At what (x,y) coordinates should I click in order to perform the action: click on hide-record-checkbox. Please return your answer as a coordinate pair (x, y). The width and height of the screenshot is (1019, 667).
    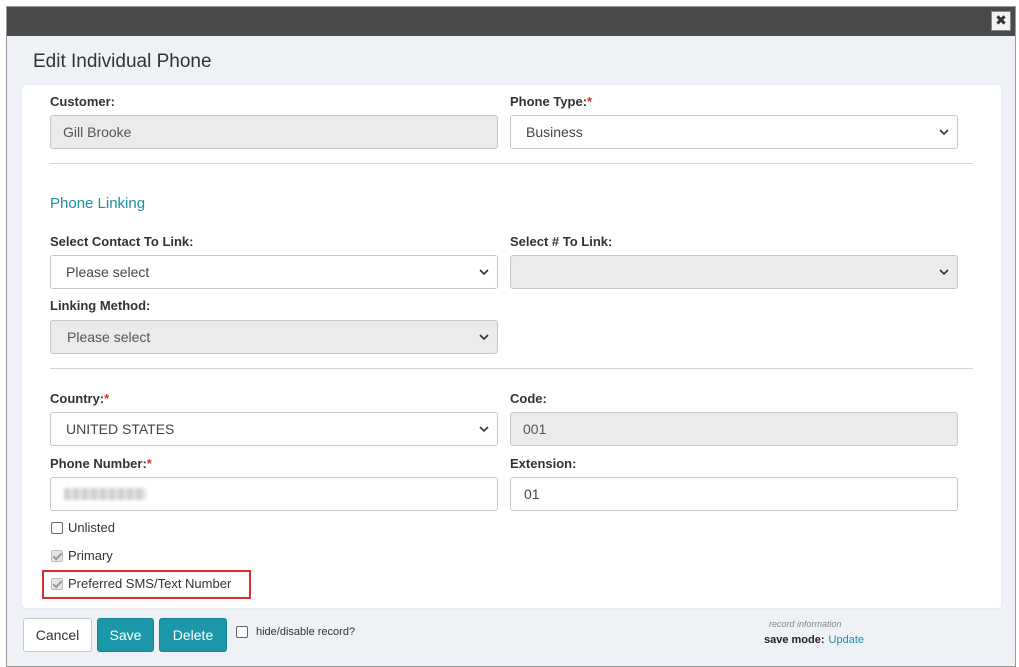
    Looking at the image, I should click on (242, 632).